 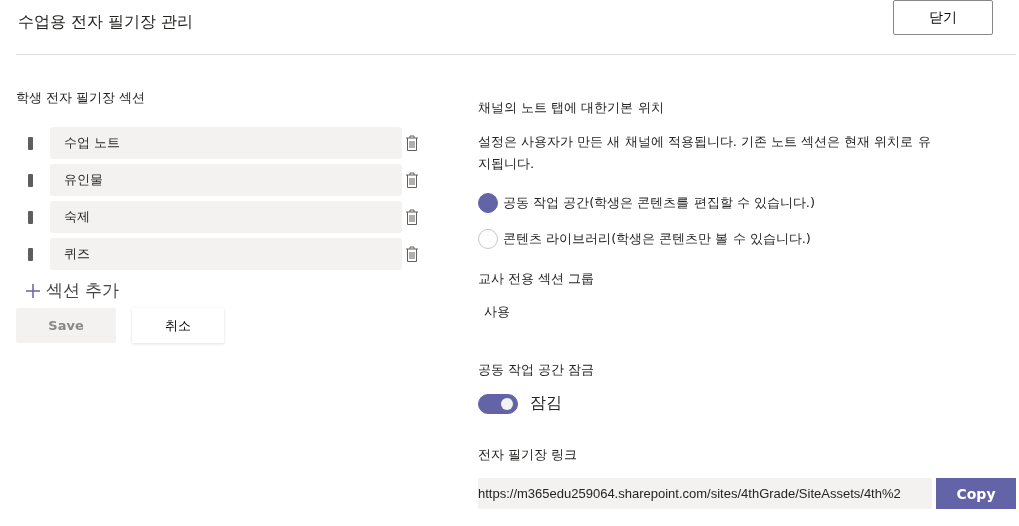 I want to click on section-heading: 전자 필기장 링크, so click(x=528, y=455).